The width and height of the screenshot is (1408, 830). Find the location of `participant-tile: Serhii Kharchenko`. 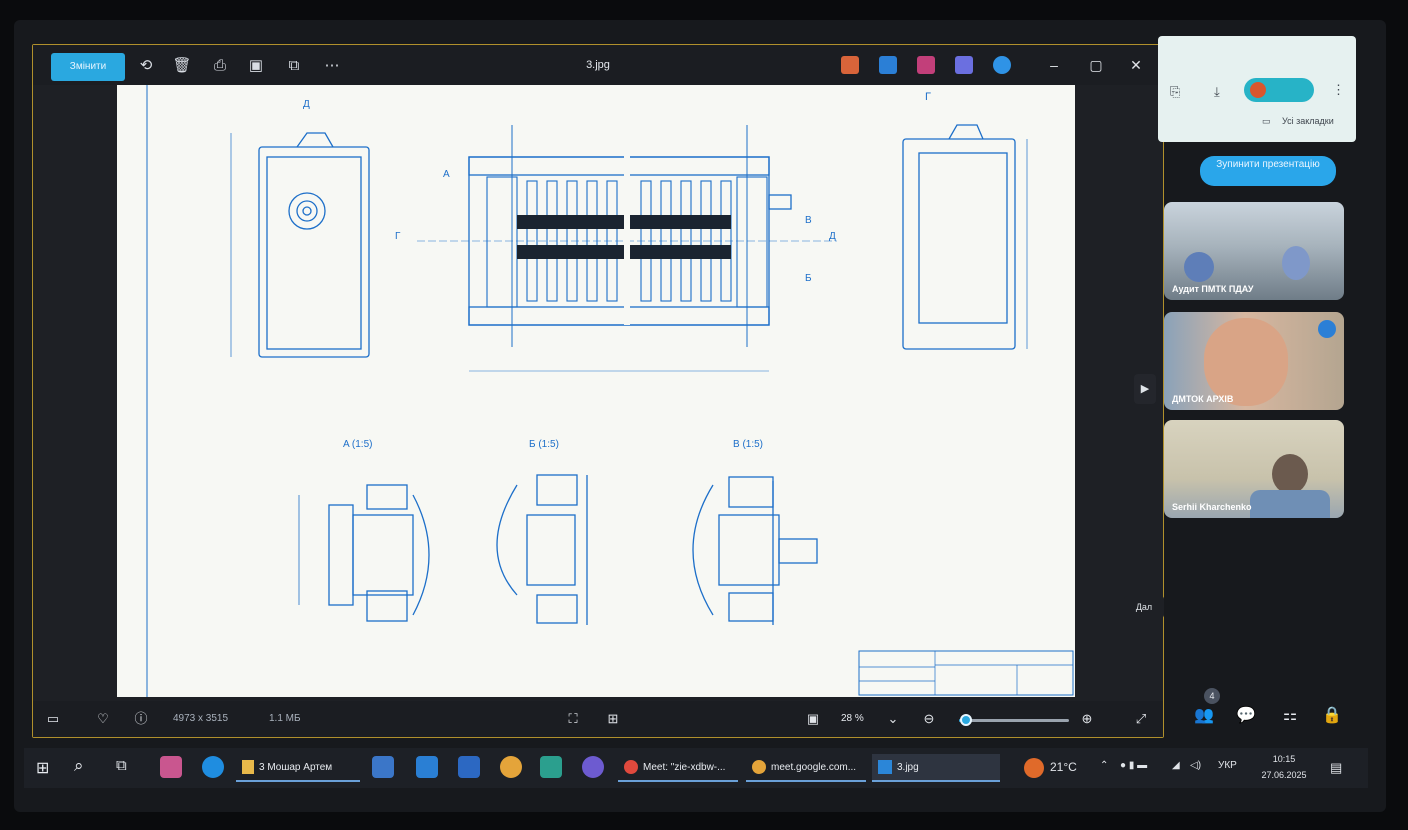

participant-tile: Serhii Kharchenko is located at coordinates (1254, 469).